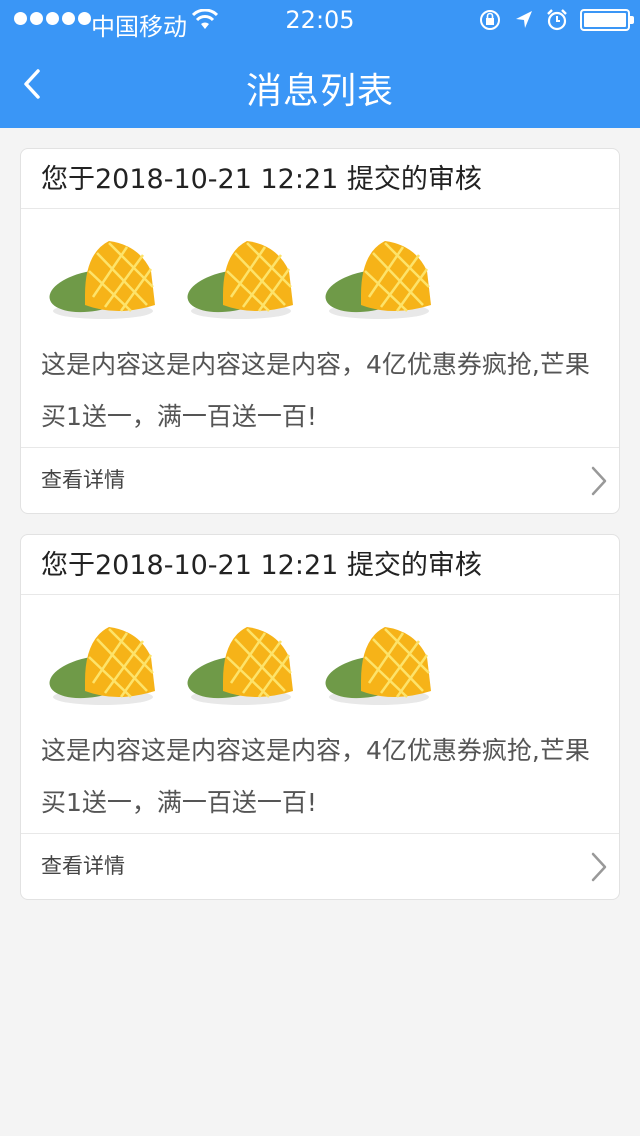 This screenshot has height=1136, width=640. Describe the element at coordinates (607, 20) in the screenshot. I see `battery-icon` at that location.